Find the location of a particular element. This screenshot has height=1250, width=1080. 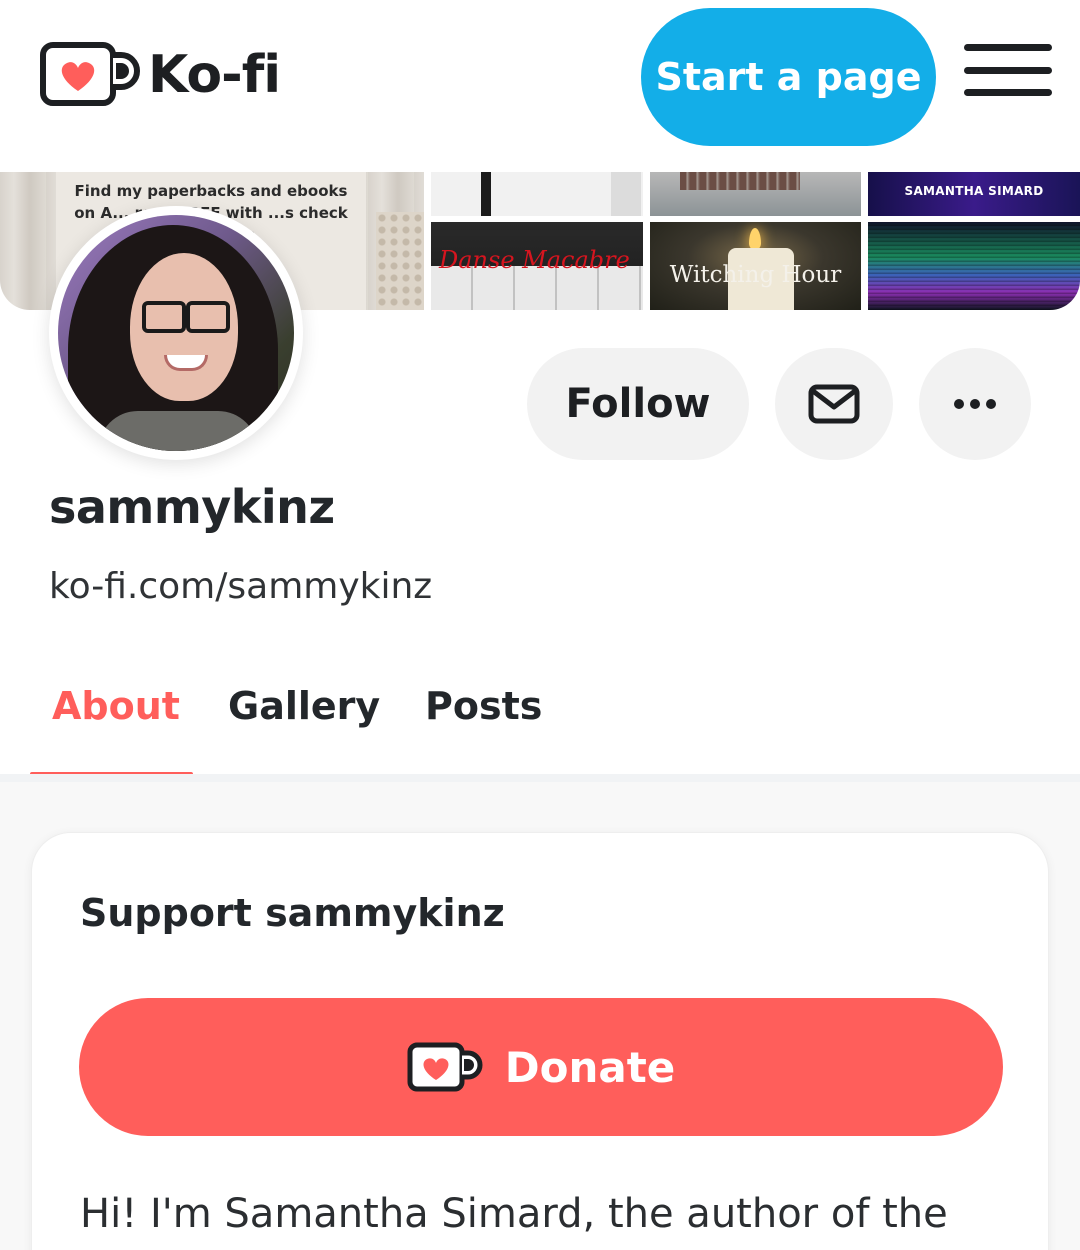

tabs-divider is located at coordinates (540, 778).